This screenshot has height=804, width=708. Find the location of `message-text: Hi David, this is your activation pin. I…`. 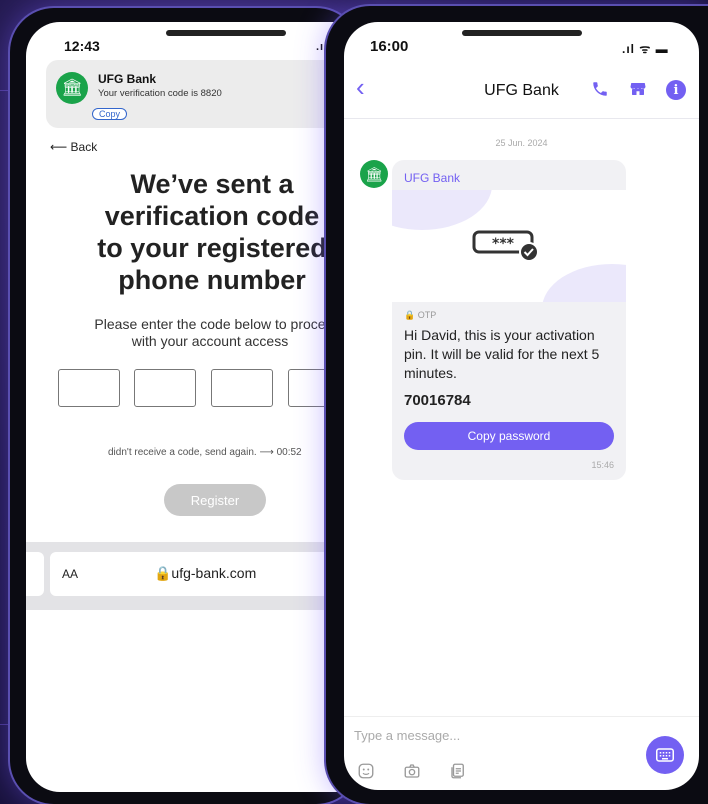

message-text: Hi David, this is your activation pin. I… is located at coordinates (502, 354).